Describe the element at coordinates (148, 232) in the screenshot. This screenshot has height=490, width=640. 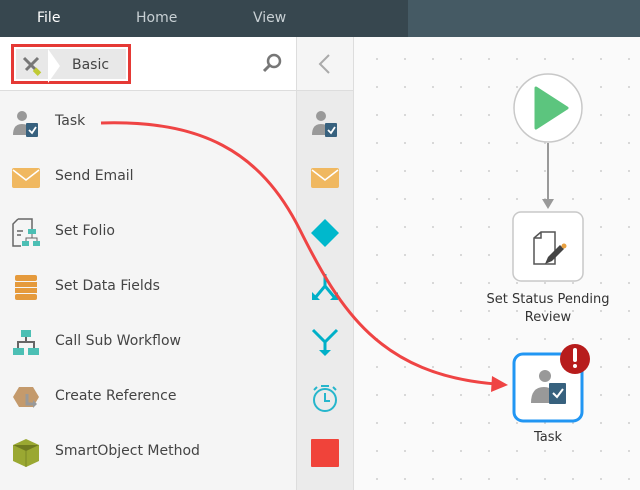
I see `toolbox-item-set-folio: Set Folio` at that location.